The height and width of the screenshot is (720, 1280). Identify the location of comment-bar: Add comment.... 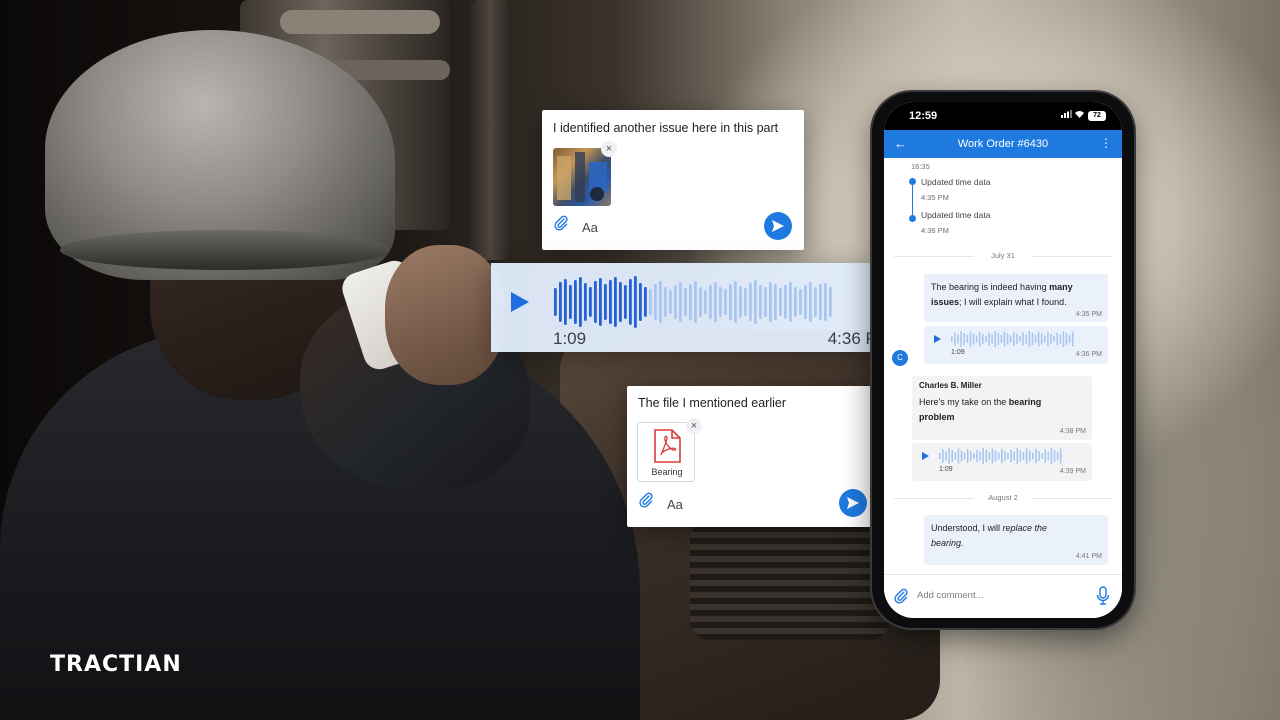
(1003, 596).